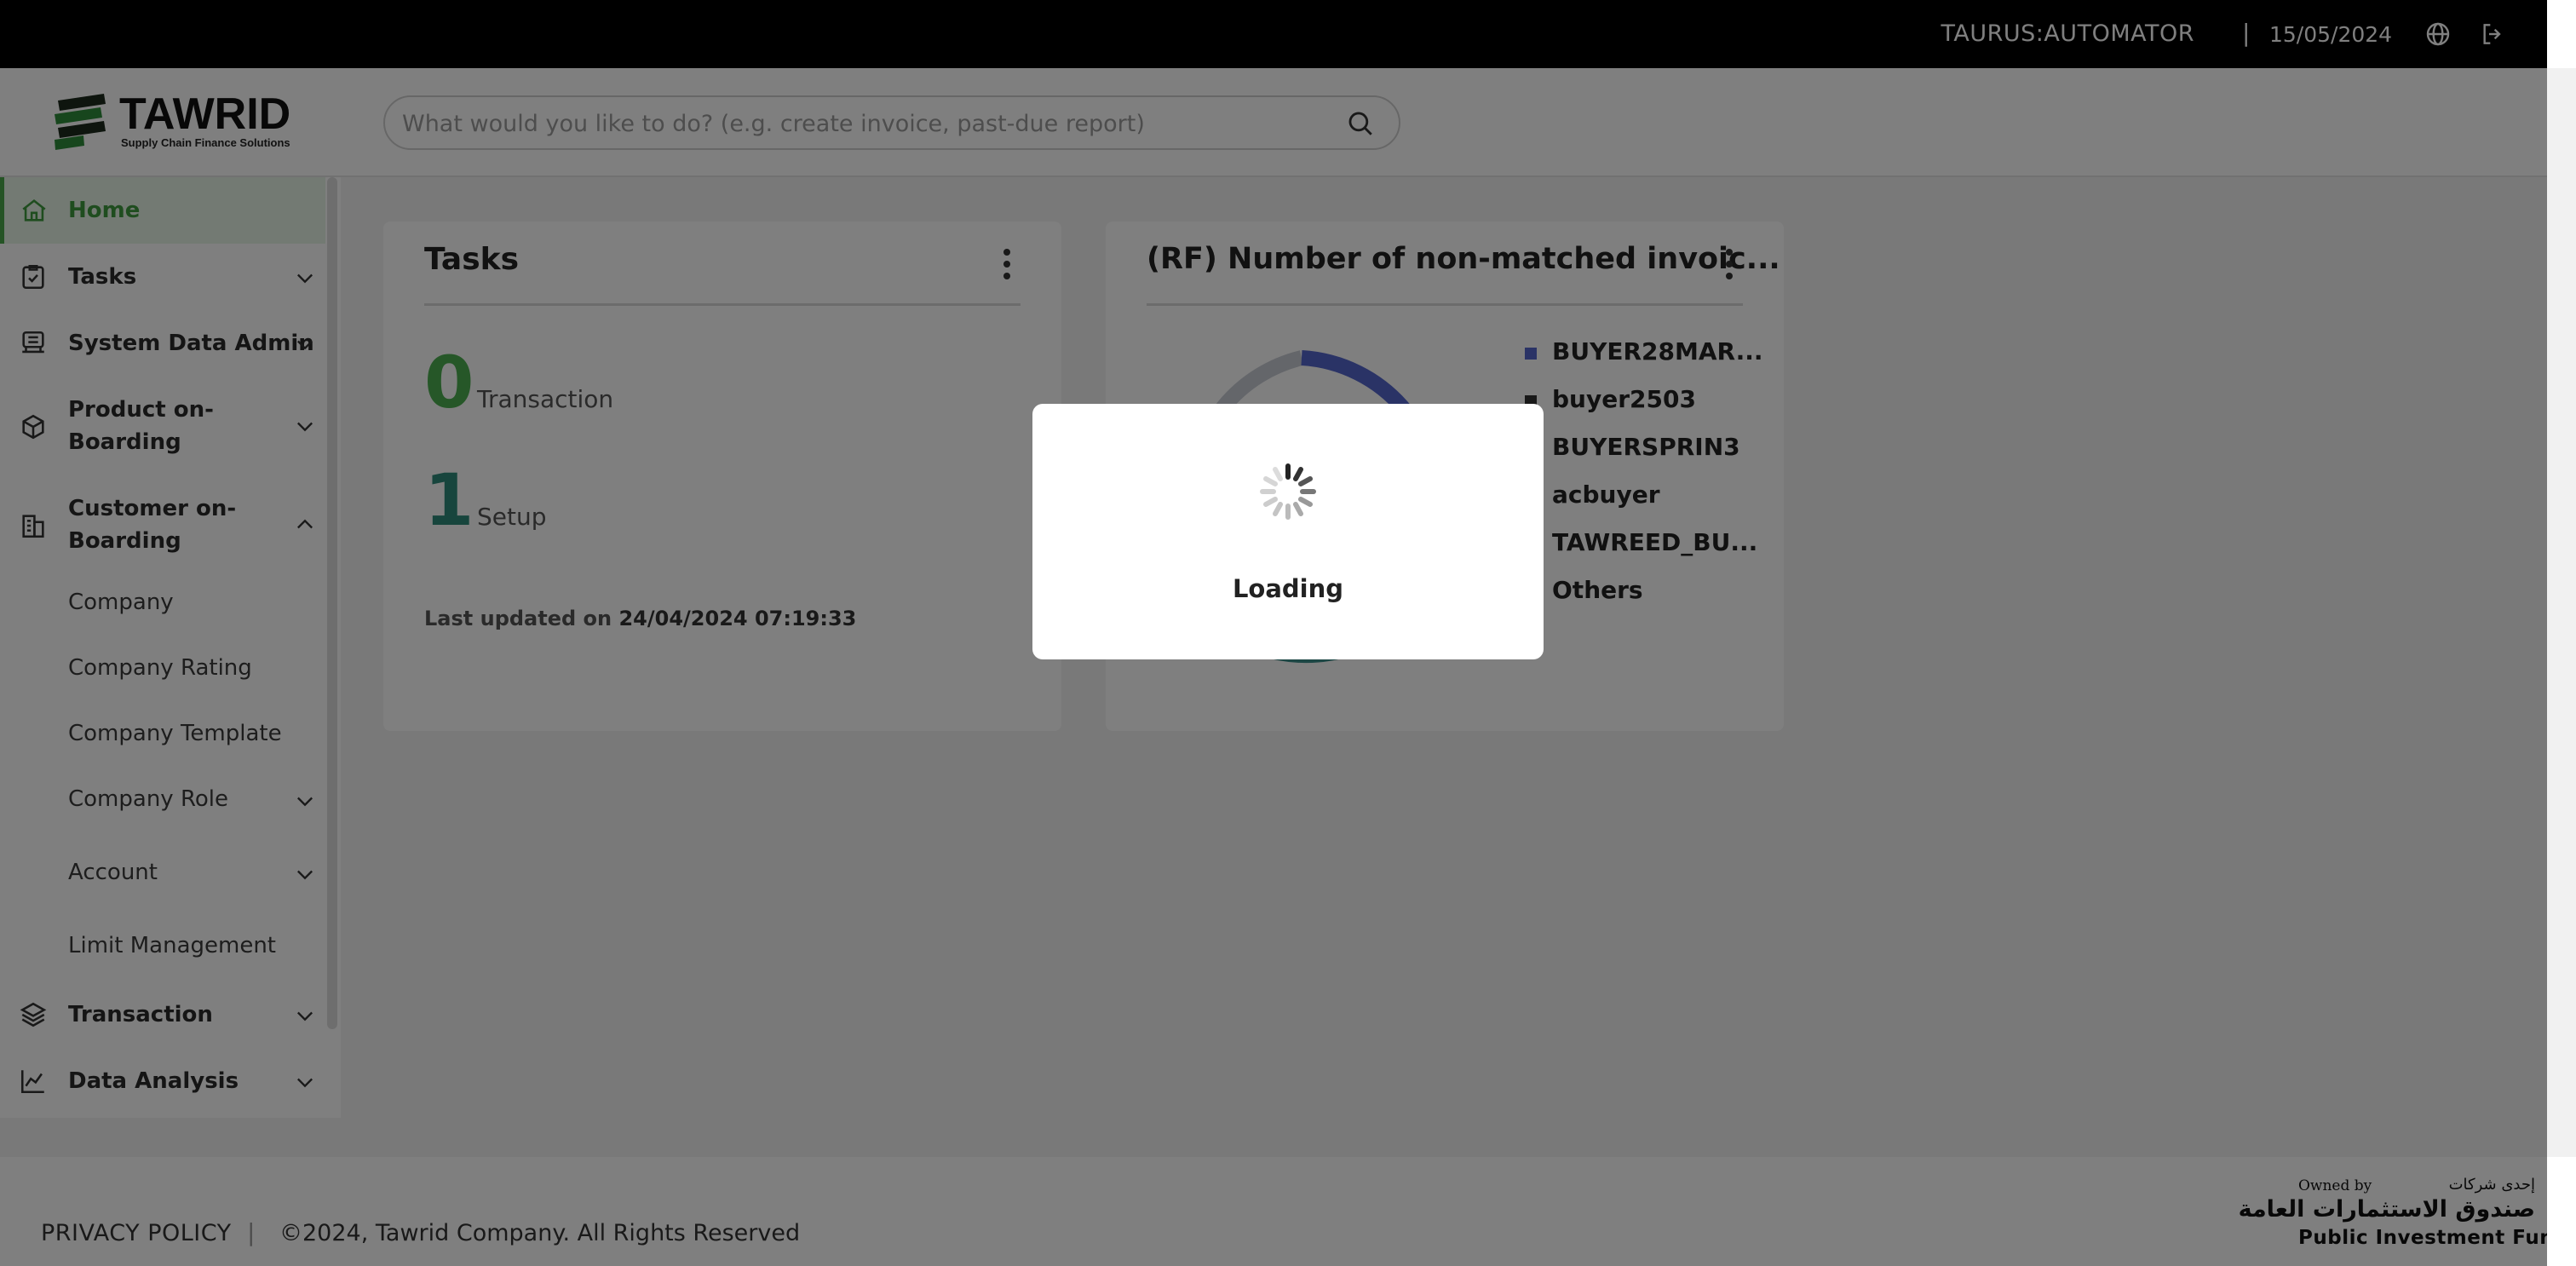 This screenshot has width=2576, height=1266. I want to click on loading-dialog: Loading, so click(1288, 531).